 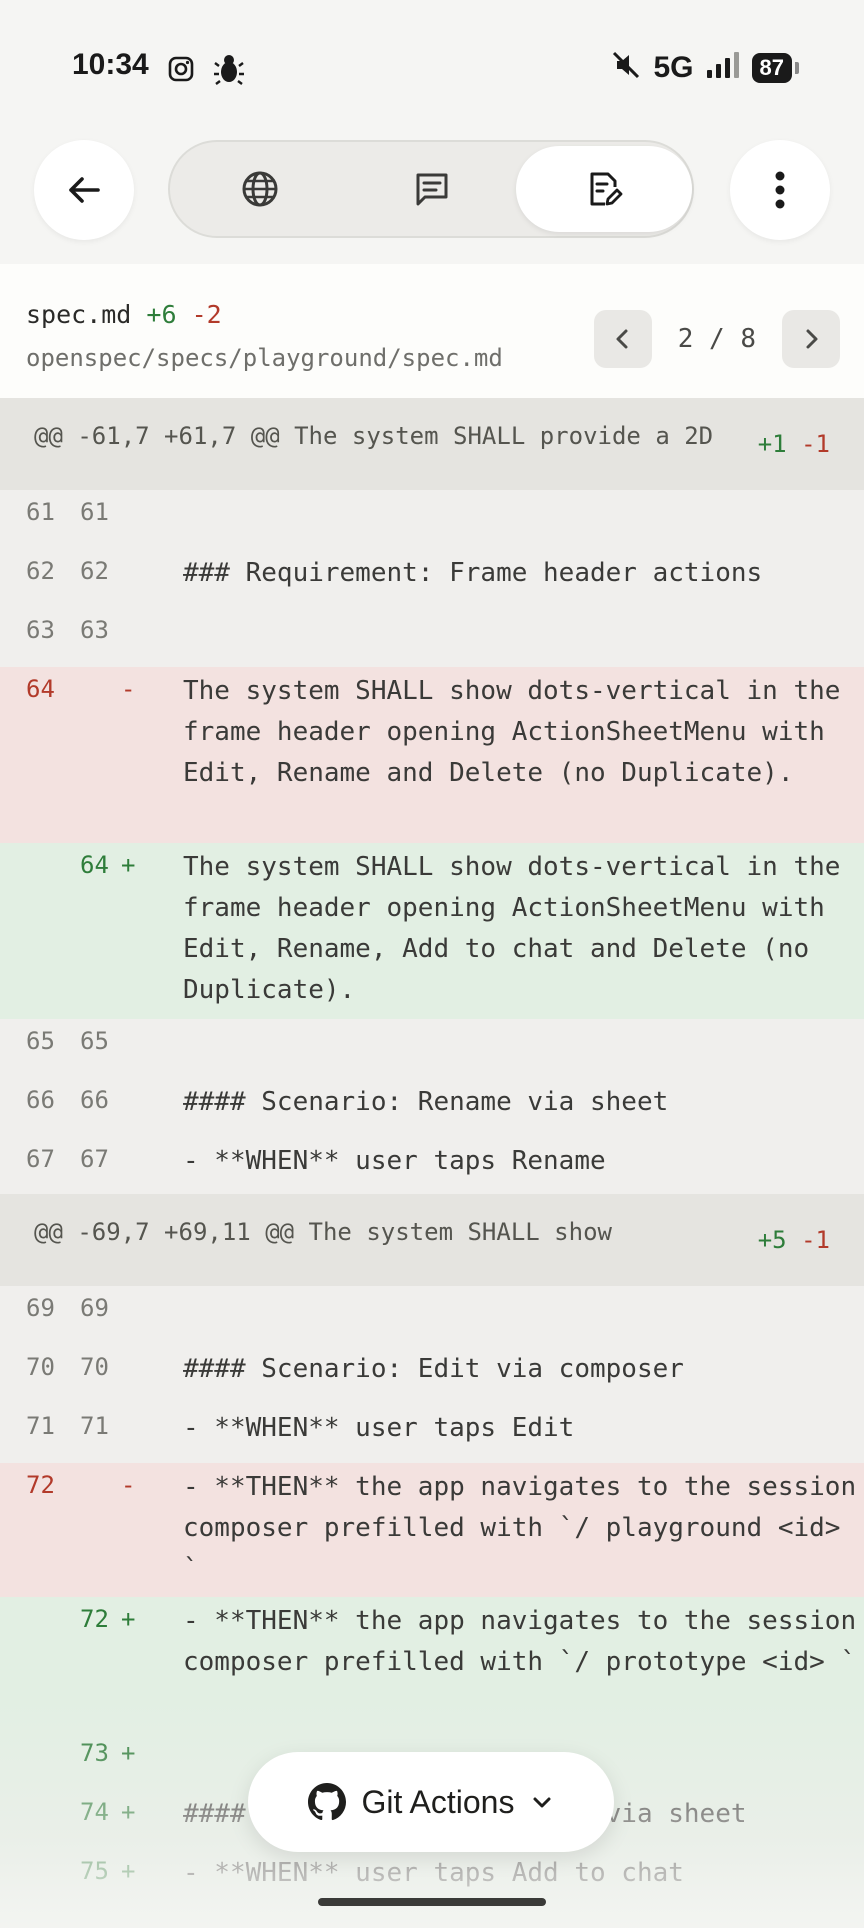 I want to click on file-path: openspec/specs/playground/spec.md, so click(x=264, y=358).